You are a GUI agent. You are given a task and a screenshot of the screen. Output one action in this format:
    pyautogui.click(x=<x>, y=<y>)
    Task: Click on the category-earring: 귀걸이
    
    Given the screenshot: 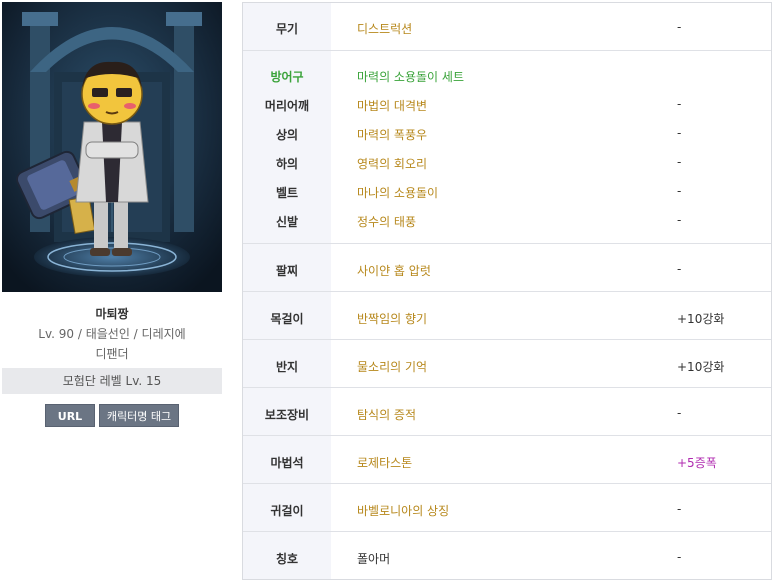 What is the action you would take?
    pyautogui.click(x=287, y=511)
    